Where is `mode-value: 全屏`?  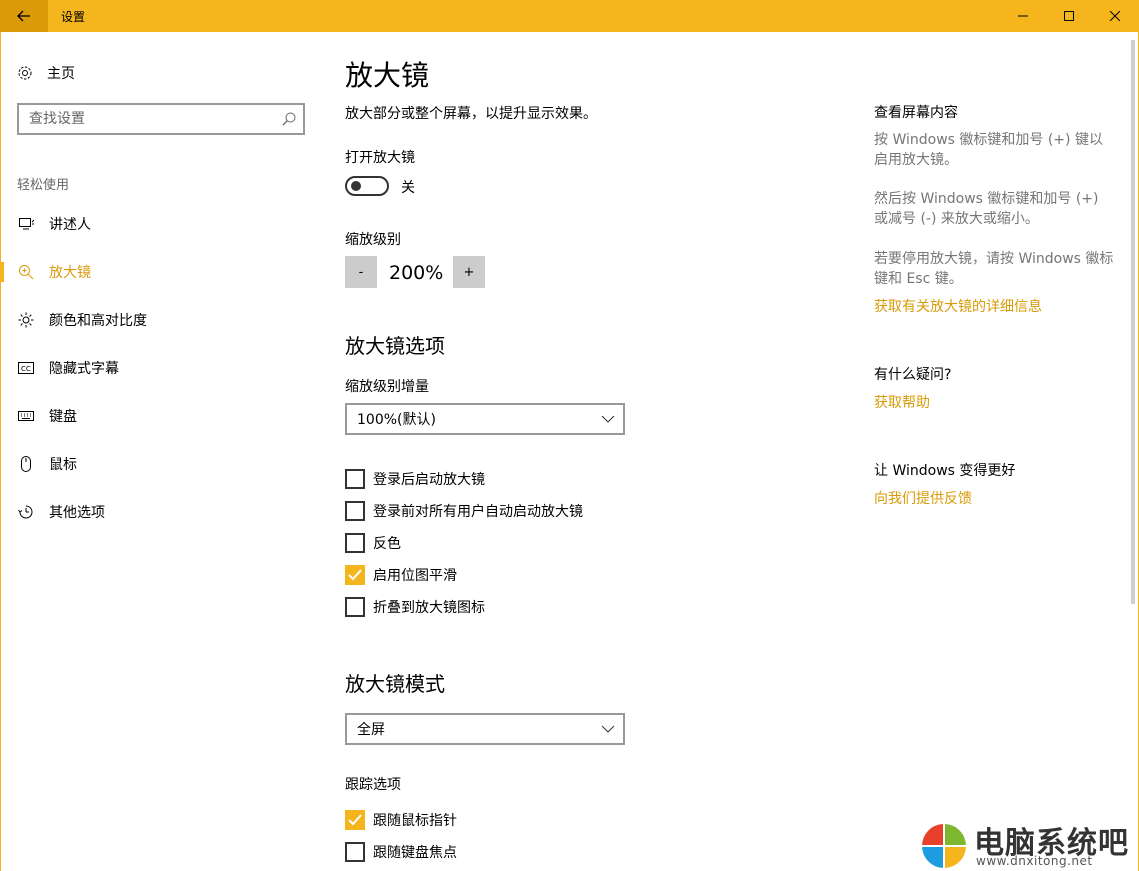 mode-value: 全屏 is located at coordinates (371, 730).